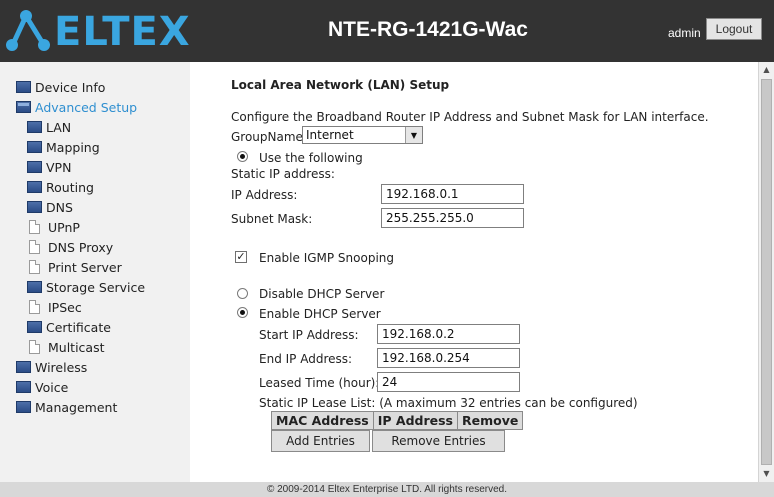  I want to click on end-ip-input: 192.168.0.254, so click(448, 358).